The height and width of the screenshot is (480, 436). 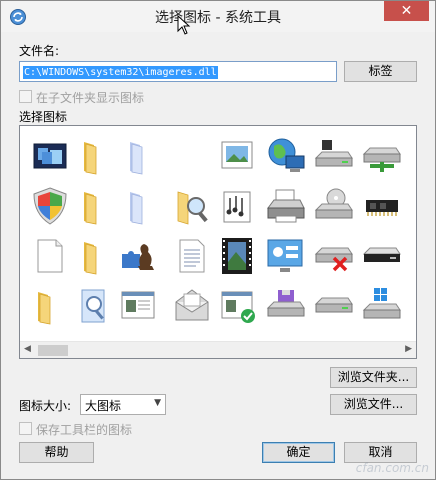 What do you see at coordinates (192, 206) in the screenshot?
I see `folder-search-icon` at bounding box center [192, 206].